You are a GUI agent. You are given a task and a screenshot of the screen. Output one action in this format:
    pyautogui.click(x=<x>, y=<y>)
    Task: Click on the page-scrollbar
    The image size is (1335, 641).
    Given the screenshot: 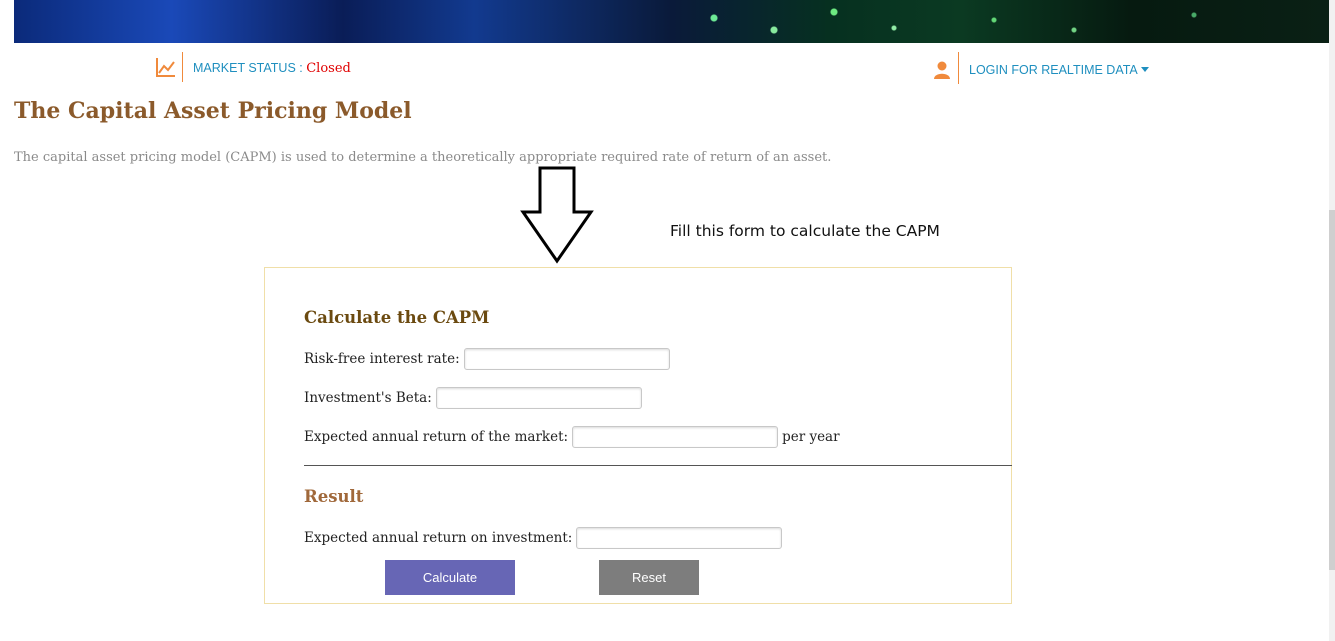 What is the action you would take?
    pyautogui.click(x=1332, y=320)
    